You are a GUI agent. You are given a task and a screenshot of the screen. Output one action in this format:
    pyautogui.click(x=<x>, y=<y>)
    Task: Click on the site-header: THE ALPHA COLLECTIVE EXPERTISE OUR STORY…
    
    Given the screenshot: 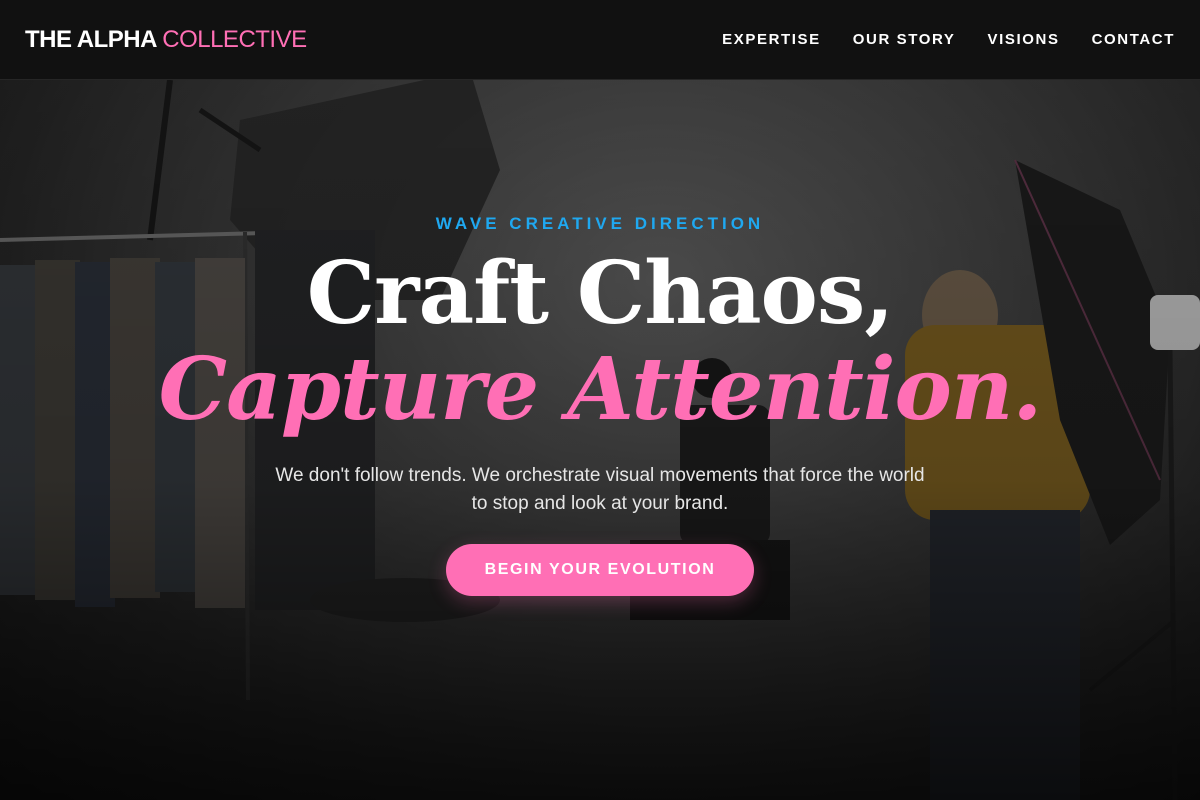 What is the action you would take?
    pyautogui.click(x=600, y=40)
    